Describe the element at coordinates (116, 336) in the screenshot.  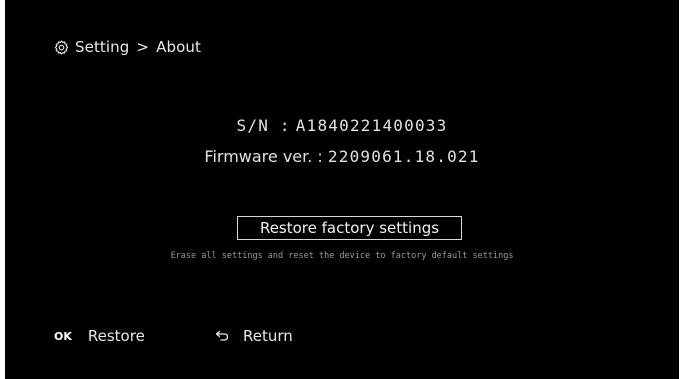
I see `ok-action-label: Restore` at that location.